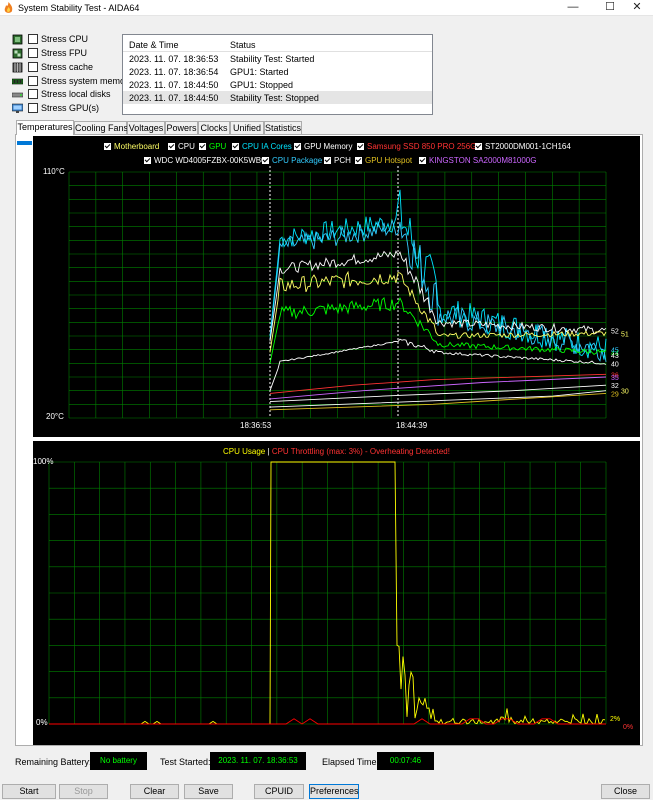  Describe the element at coordinates (8, 7) in the screenshot. I see `aida64-flame-icon` at that location.